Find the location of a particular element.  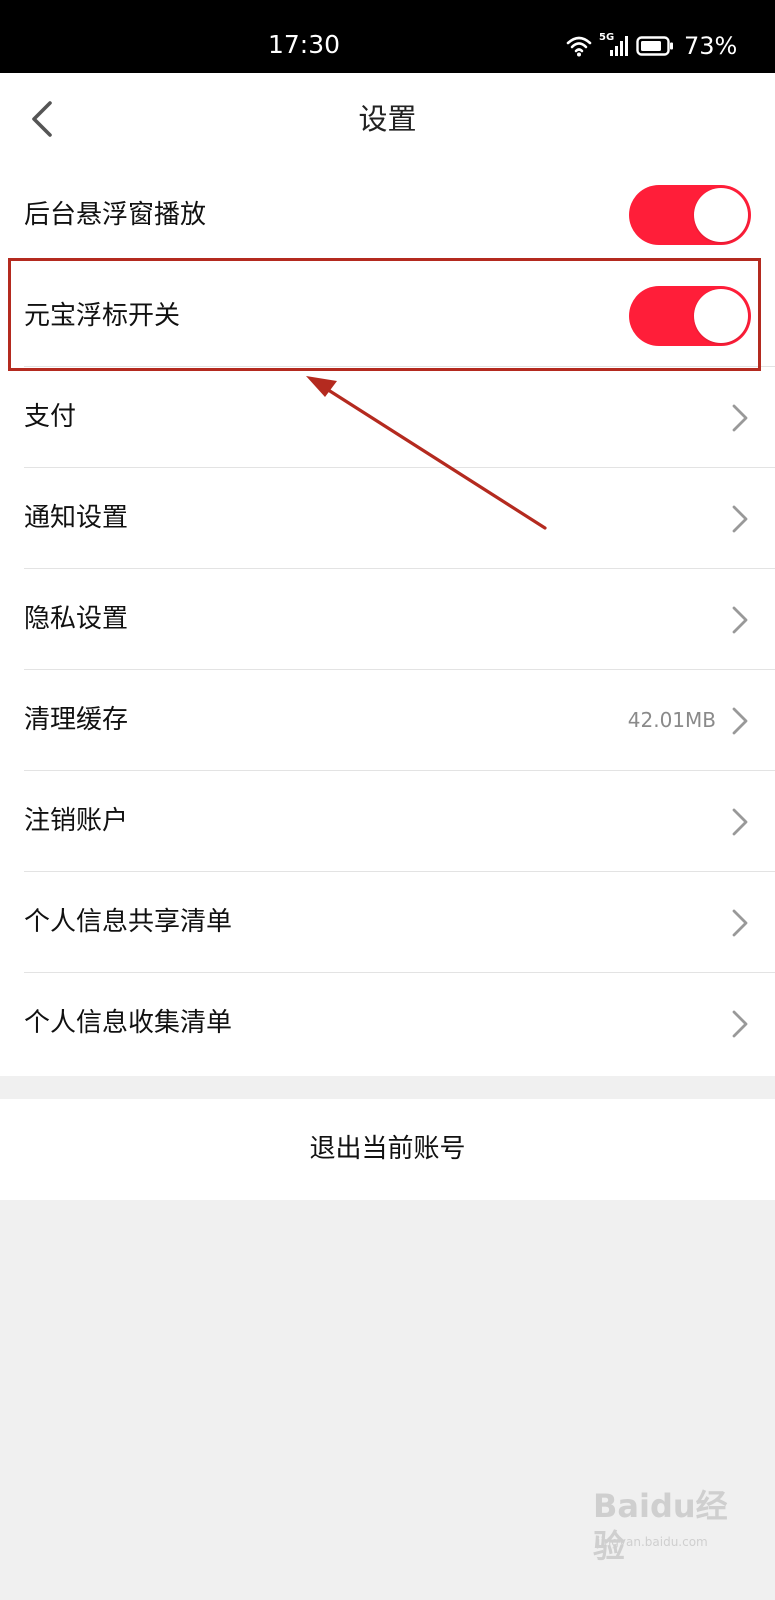

logout-button: 退出当前账号 is located at coordinates (387, 1149).